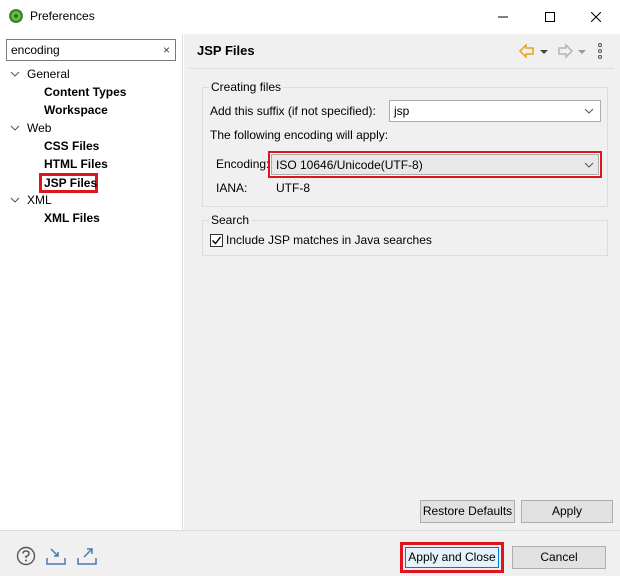 The width and height of the screenshot is (620, 576). What do you see at coordinates (299, 135) in the screenshot?
I see `encoding-note: The following encoding will apply:` at bounding box center [299, 135].